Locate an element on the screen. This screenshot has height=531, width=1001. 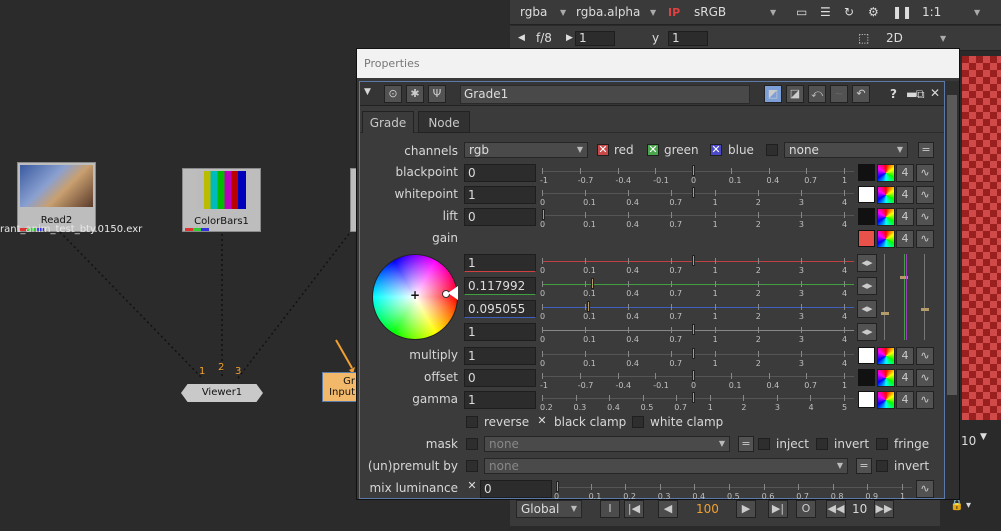
panel-color-icon: ◪ is located at coordinates (795, 94).